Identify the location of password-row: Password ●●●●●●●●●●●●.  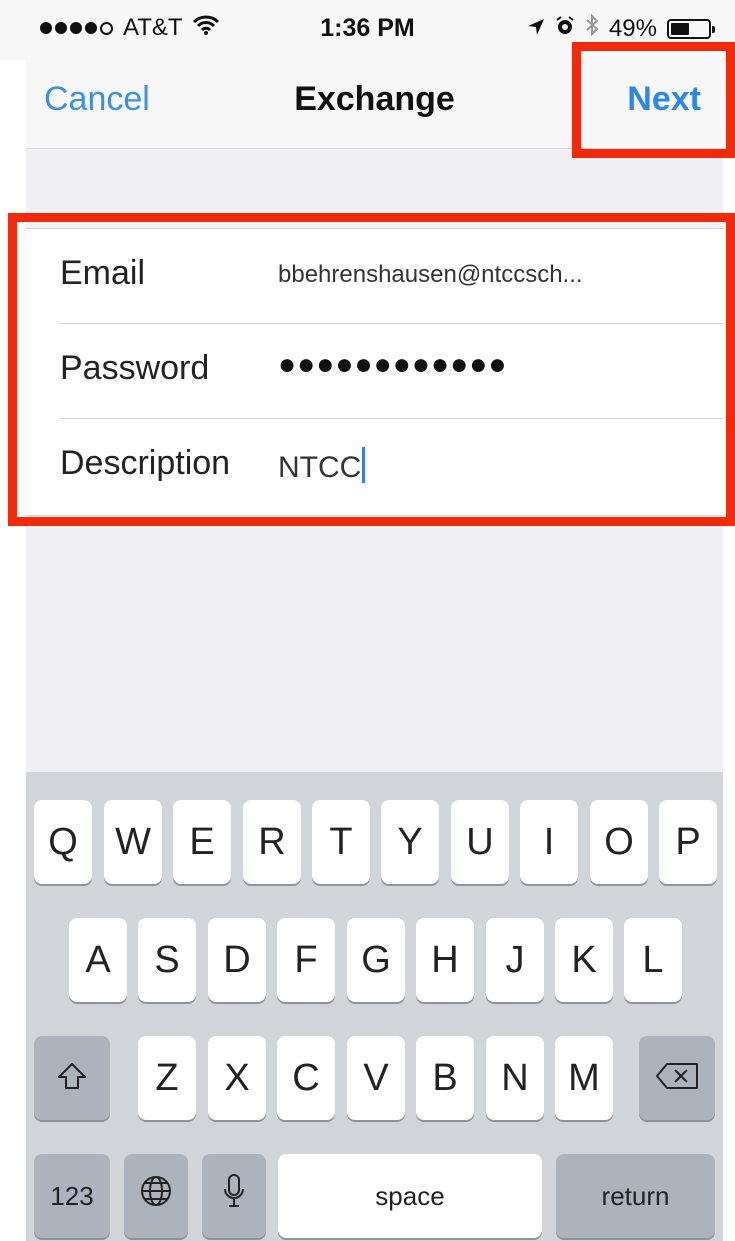
(374, 372).